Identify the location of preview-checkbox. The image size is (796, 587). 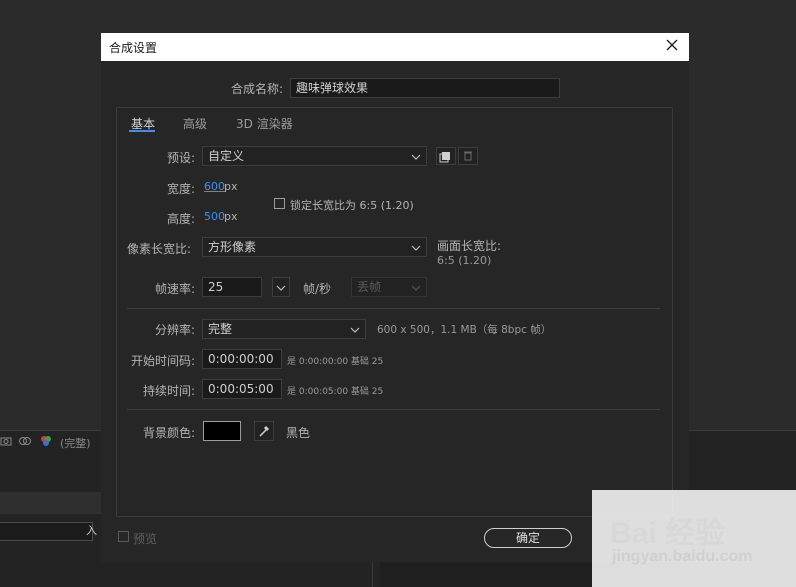
(123, 536).